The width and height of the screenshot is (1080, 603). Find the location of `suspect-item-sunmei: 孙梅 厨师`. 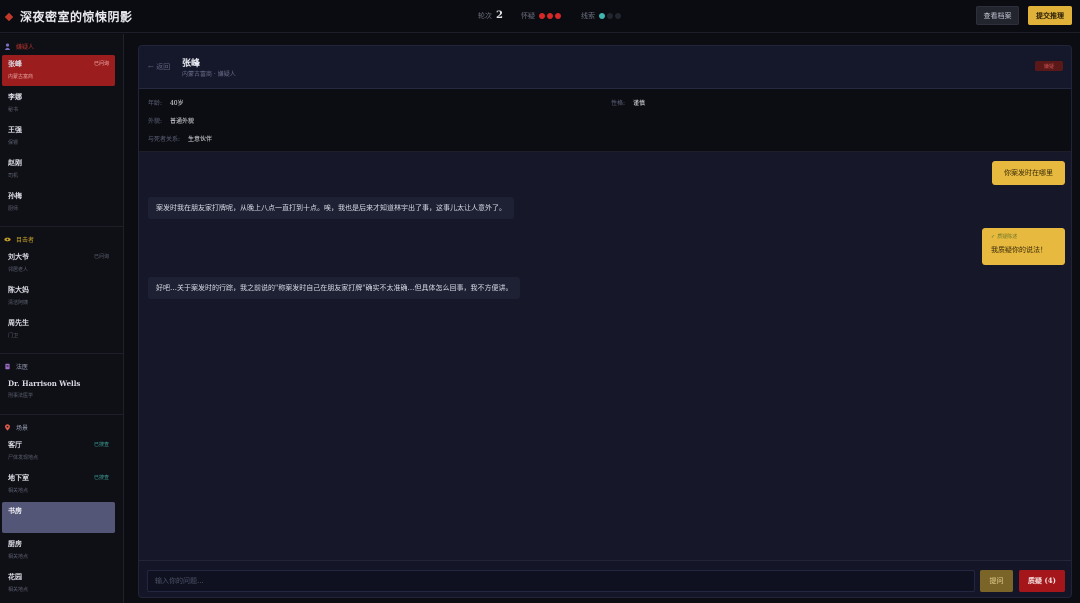

suspect-item-sunmei: 孙梅 厨师 is located at coordinates (58, 202).